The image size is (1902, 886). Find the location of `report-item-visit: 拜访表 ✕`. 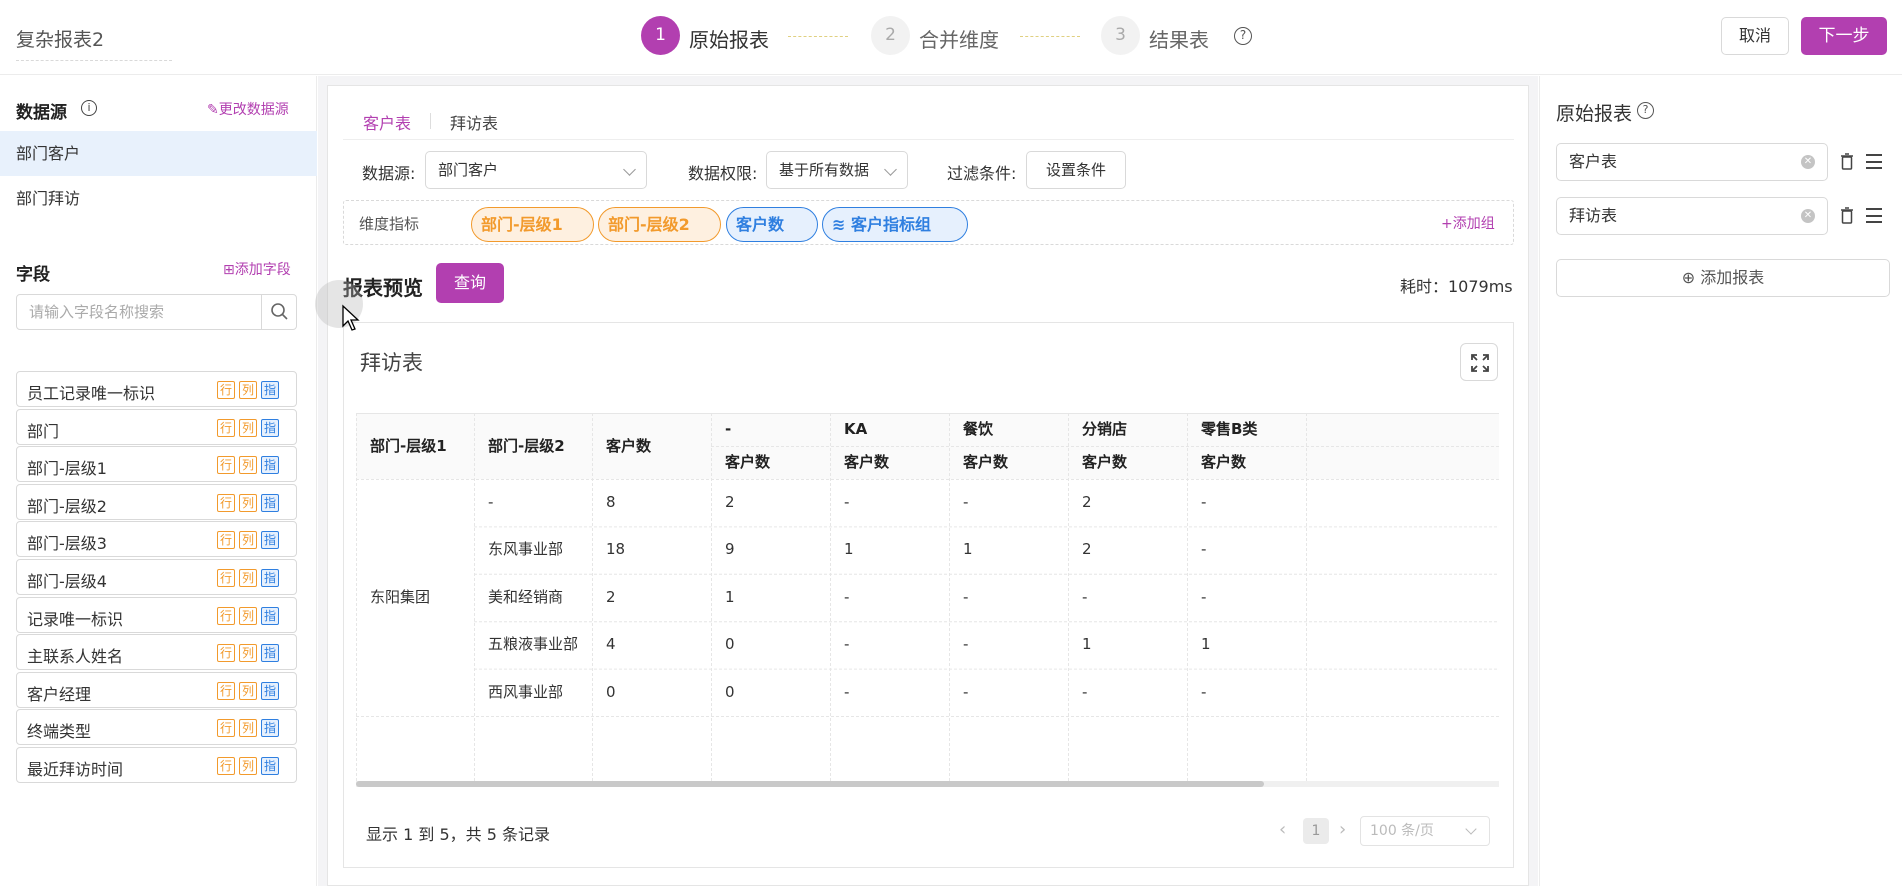

report-item-visit: 拜访表 ✕ is located at coordinates (1692, 216).